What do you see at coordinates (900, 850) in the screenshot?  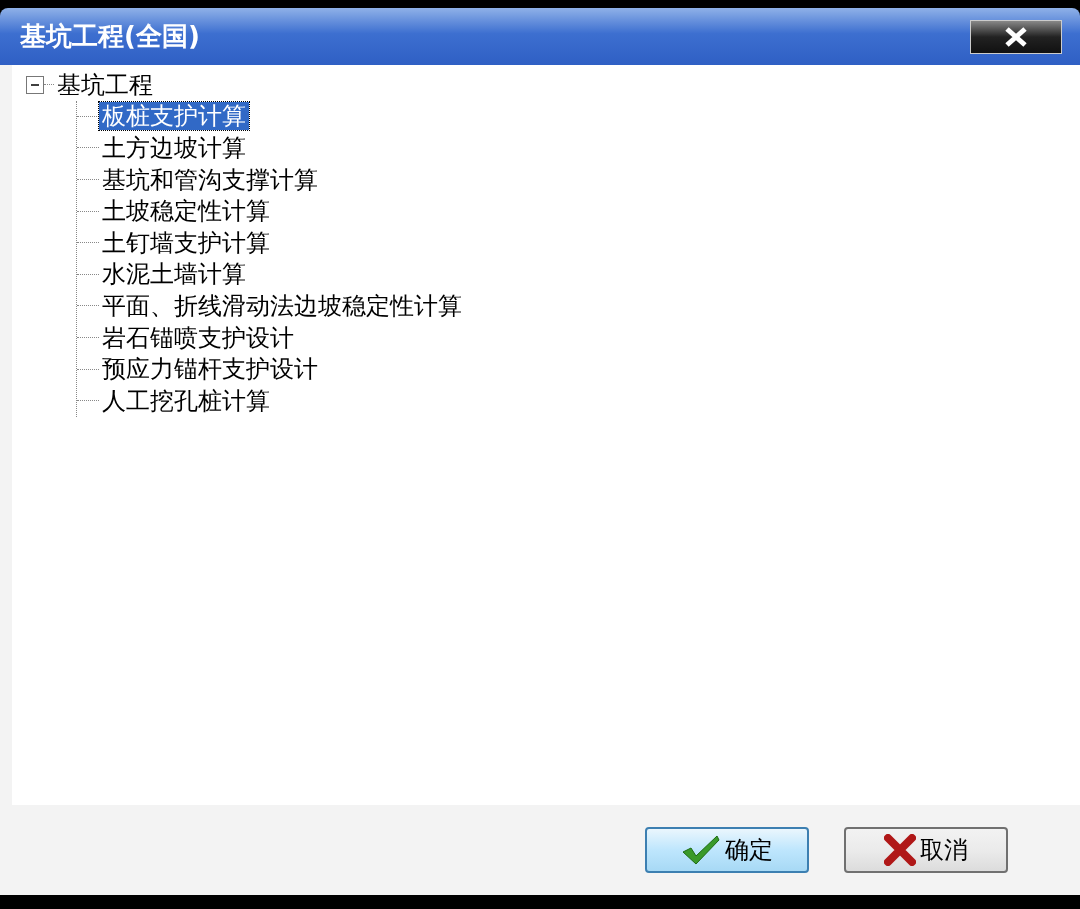 I see `cross-icon` at bounding box center [900, 850].